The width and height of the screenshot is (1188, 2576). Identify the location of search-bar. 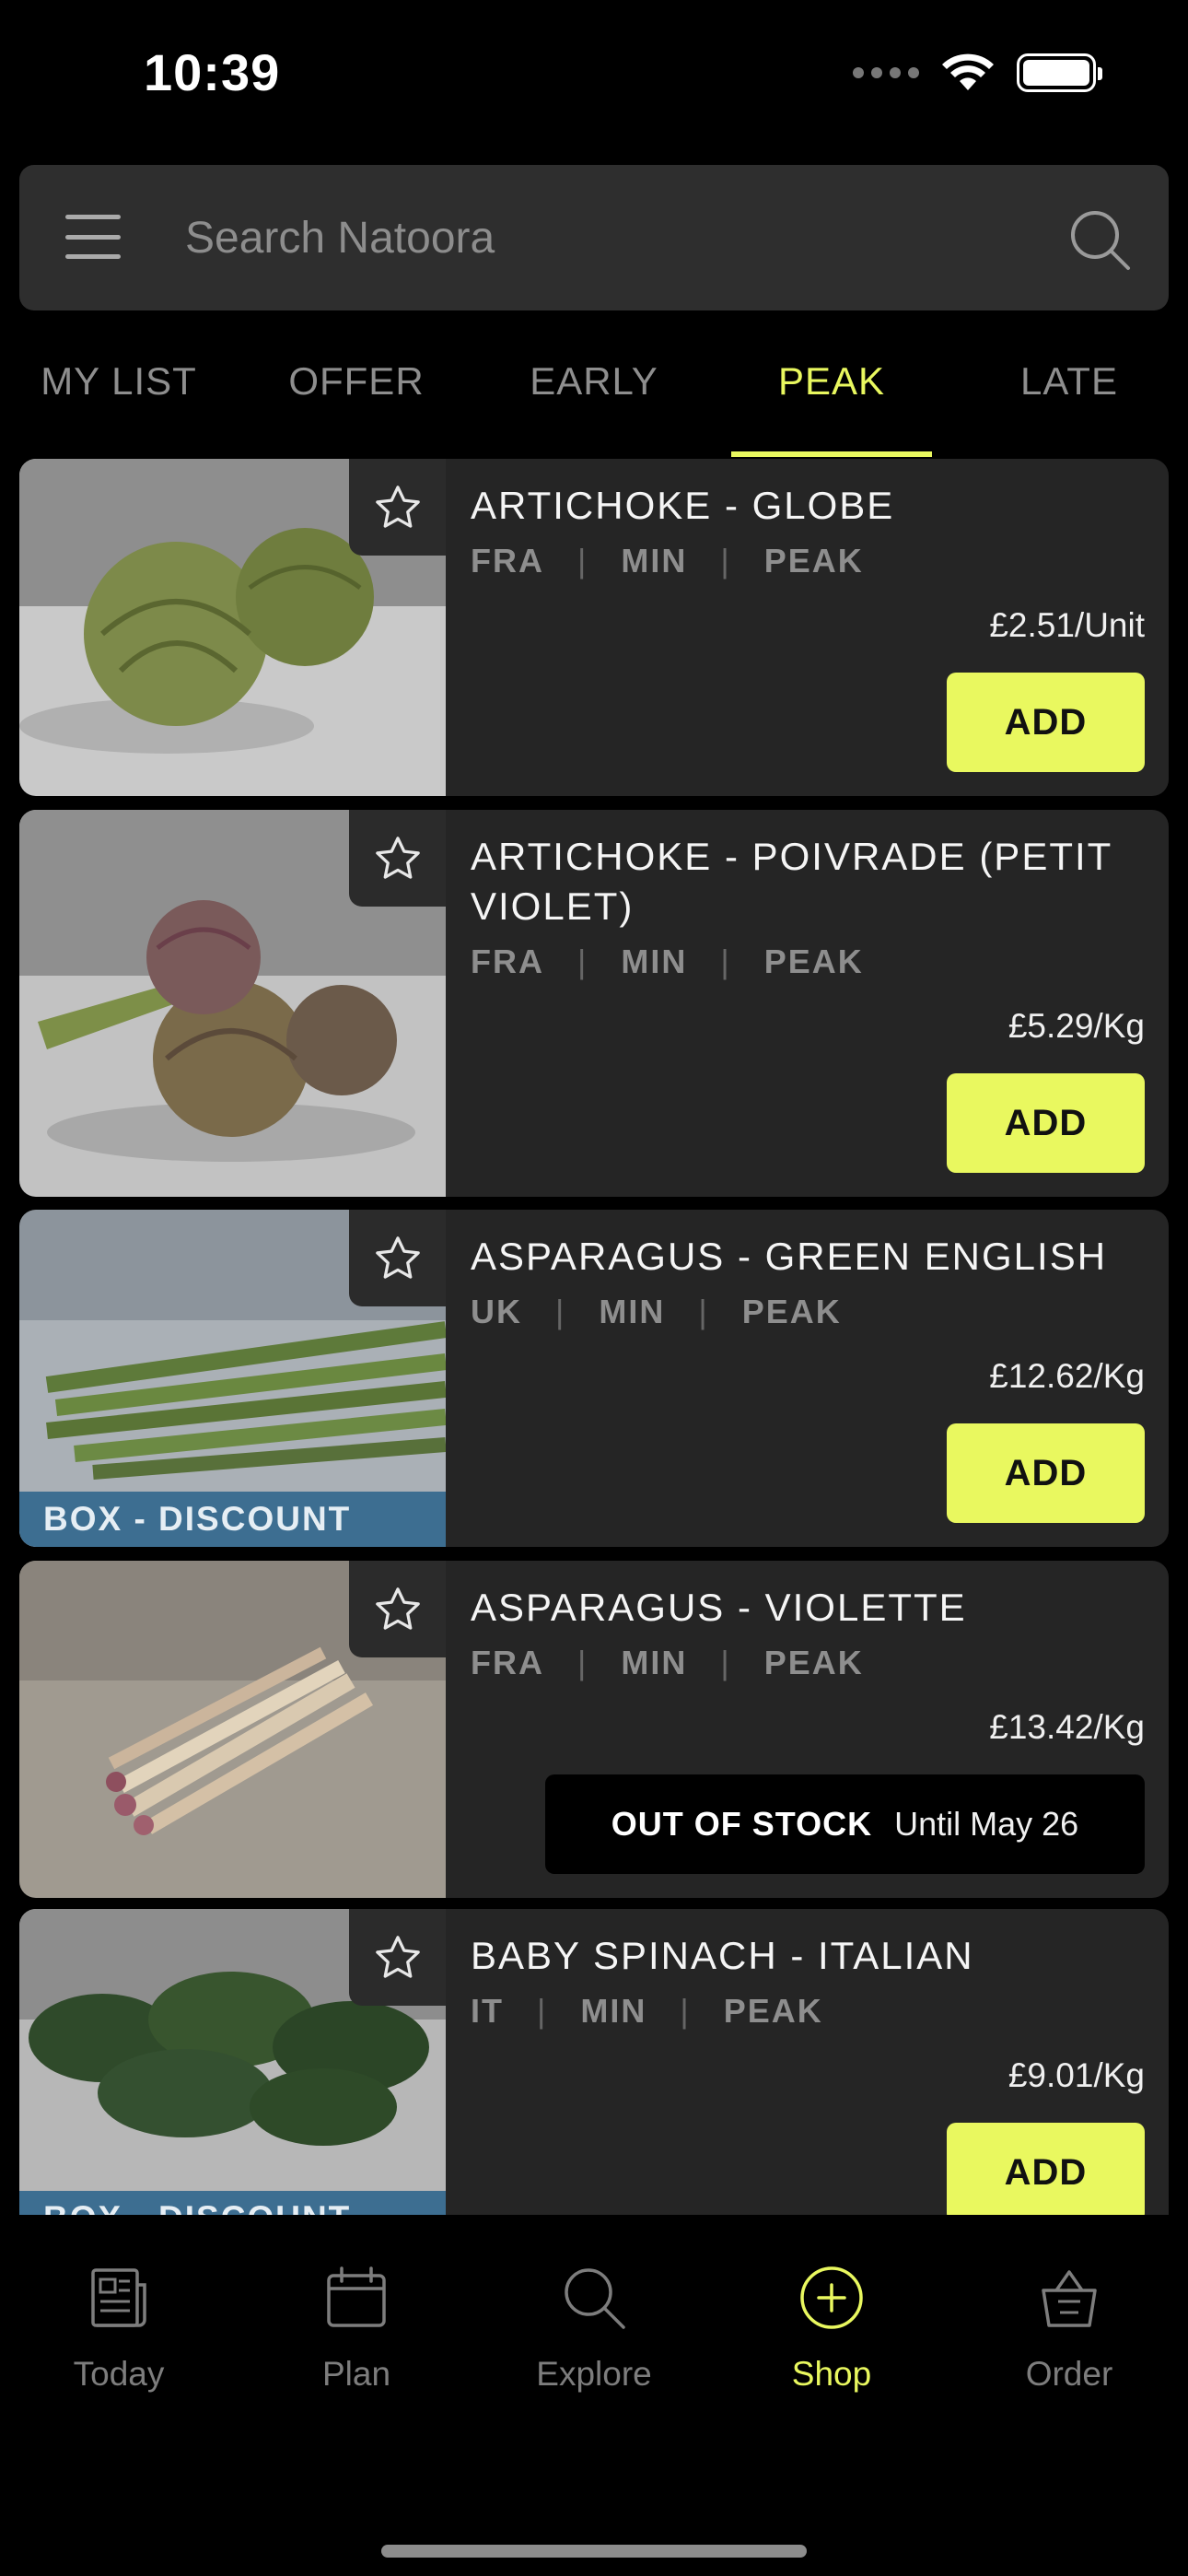
(594, 237).